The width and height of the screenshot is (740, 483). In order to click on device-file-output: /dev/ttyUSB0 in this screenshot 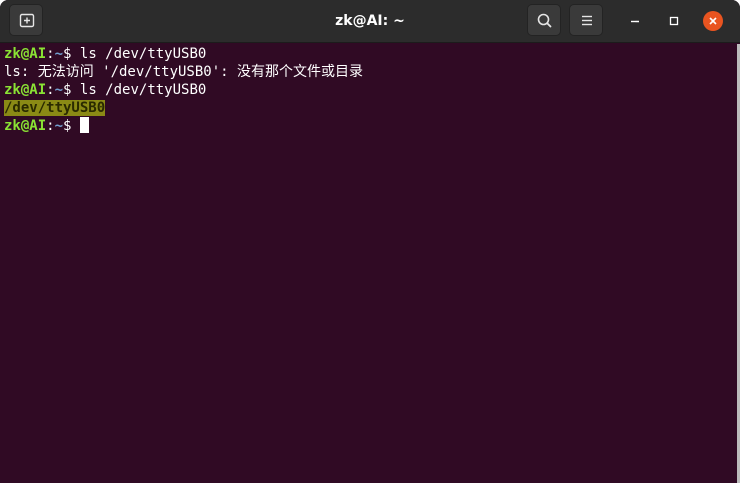, I will do `click(55, 108)`.